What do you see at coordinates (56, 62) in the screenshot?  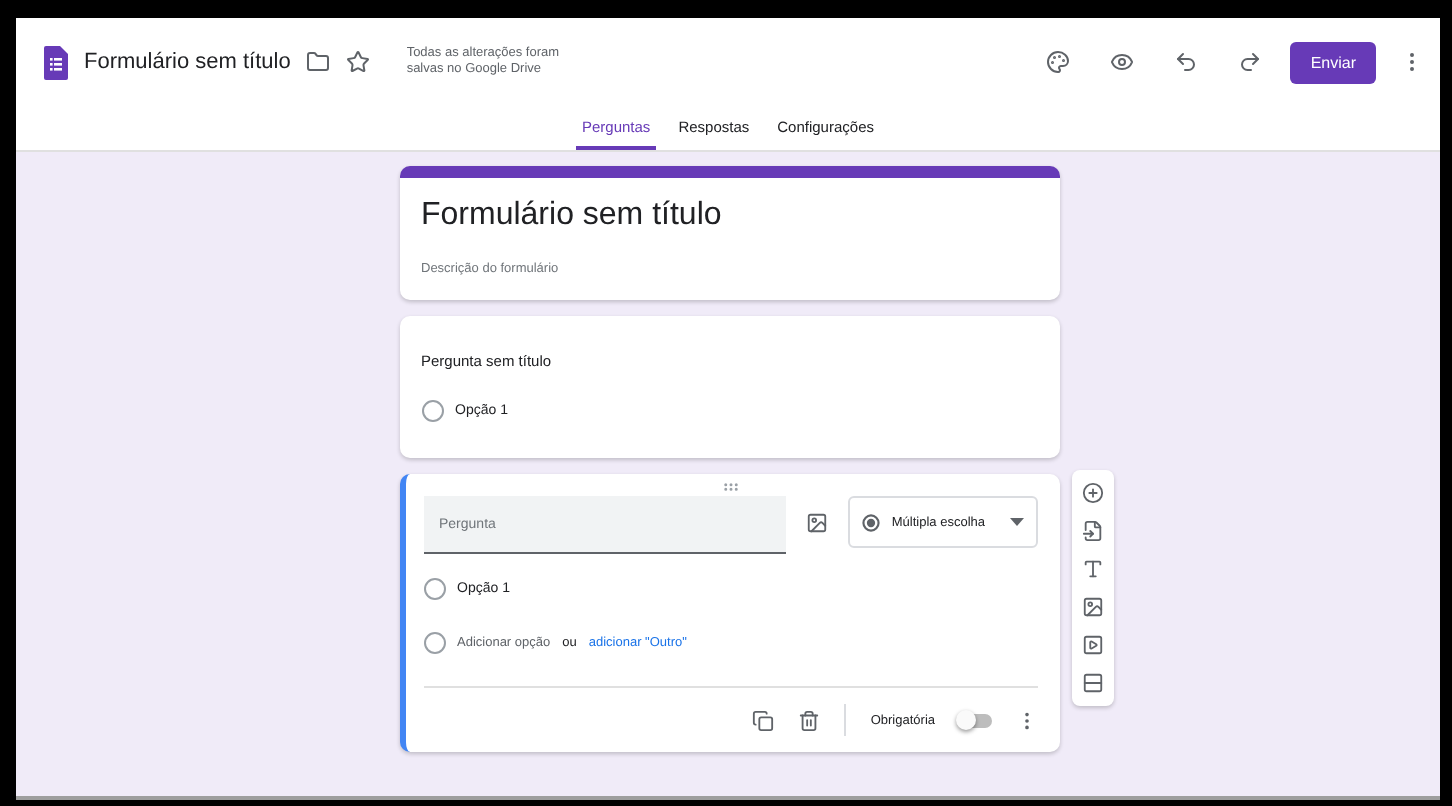 I see `forms-logo-icon` at bounding box center [56, 62].